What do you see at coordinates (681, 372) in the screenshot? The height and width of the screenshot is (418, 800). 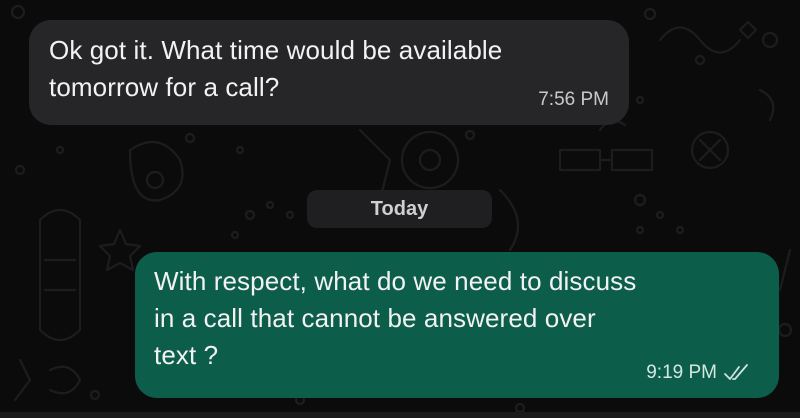 I see `message-timestamp: 9:19 PM` at bounding box center [681, 372].